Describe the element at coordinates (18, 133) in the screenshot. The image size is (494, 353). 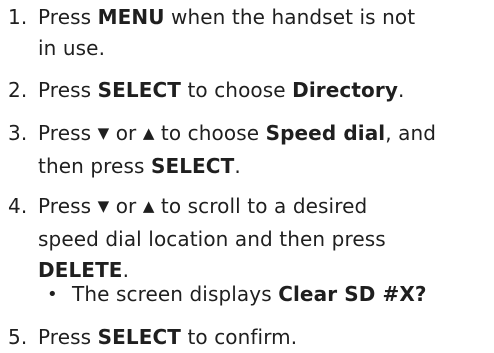
I see `step-number: 3.` at that location.